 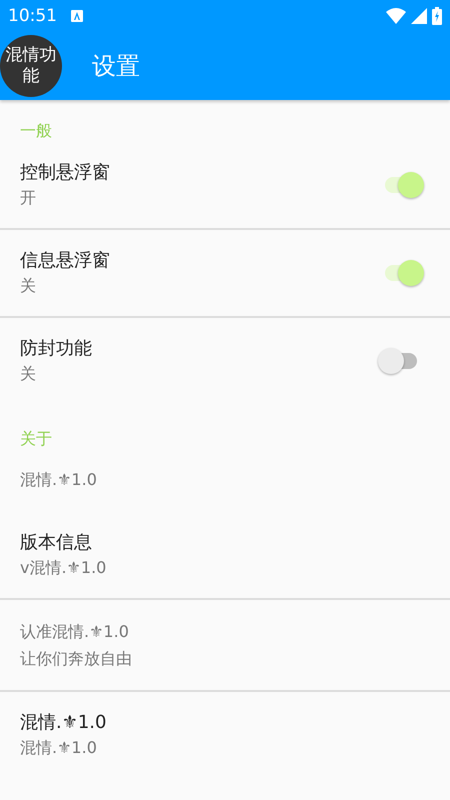 What do you see at coordinates (396, 16) in the screenshot?
I see `wifi-icon` at bounding box center [396, 16].